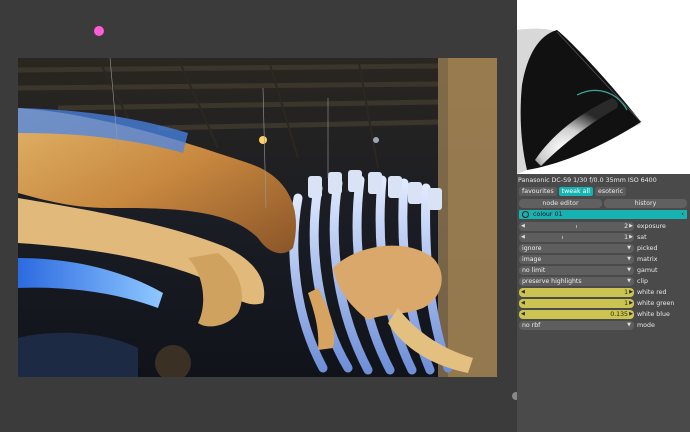 The image size is (690, 432). What do you see at coordinates (576, 314) in the screenshot?
I see `white-blue-slider: ◀ 0.135 ▶` at bounding box center [576, 314].